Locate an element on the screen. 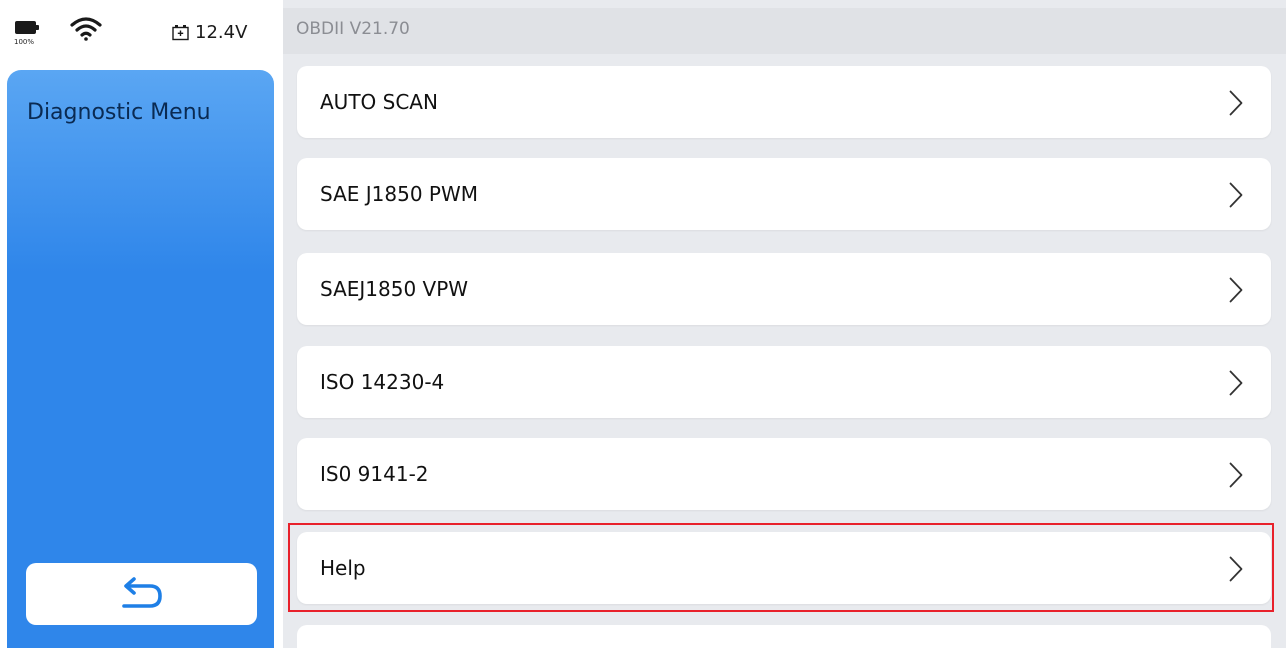  menu-item-label: SAEJ1850 VPW is located at coordinates (394, 289).